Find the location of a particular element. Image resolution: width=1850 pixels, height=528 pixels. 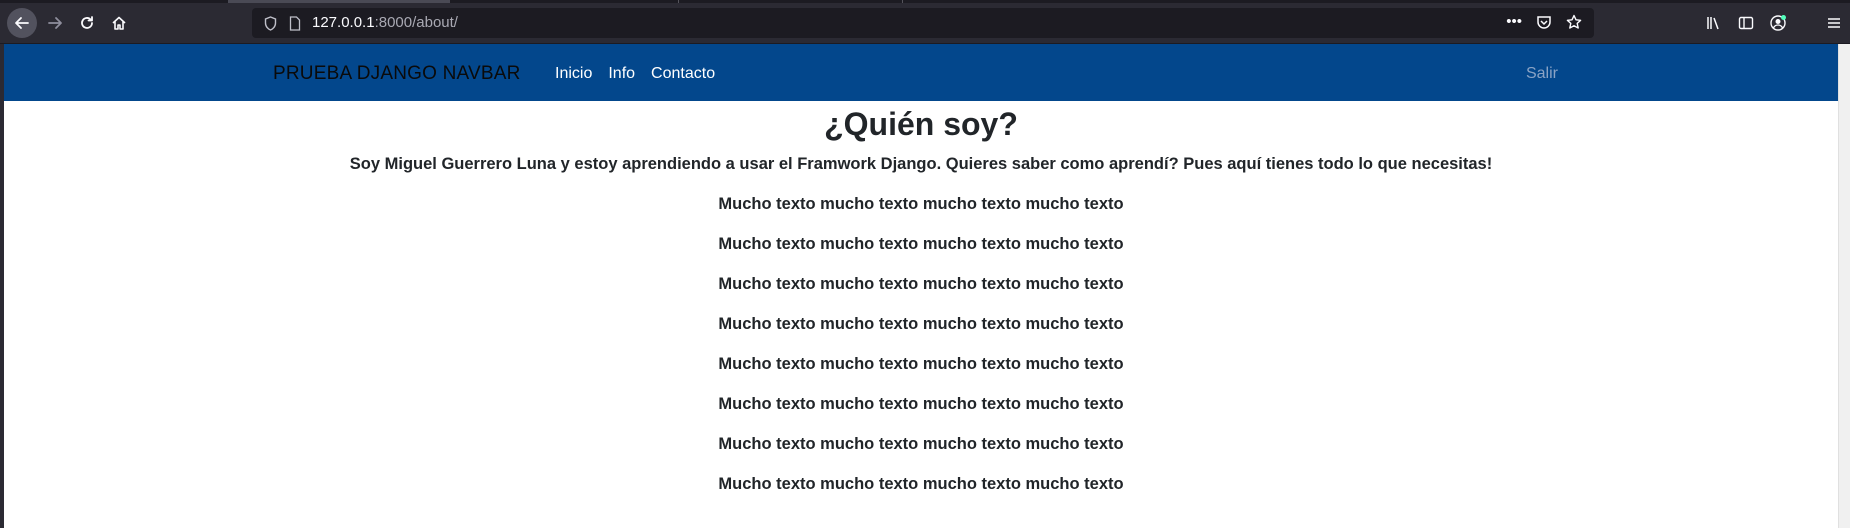

home-icon is located at coordinates (119, 23).